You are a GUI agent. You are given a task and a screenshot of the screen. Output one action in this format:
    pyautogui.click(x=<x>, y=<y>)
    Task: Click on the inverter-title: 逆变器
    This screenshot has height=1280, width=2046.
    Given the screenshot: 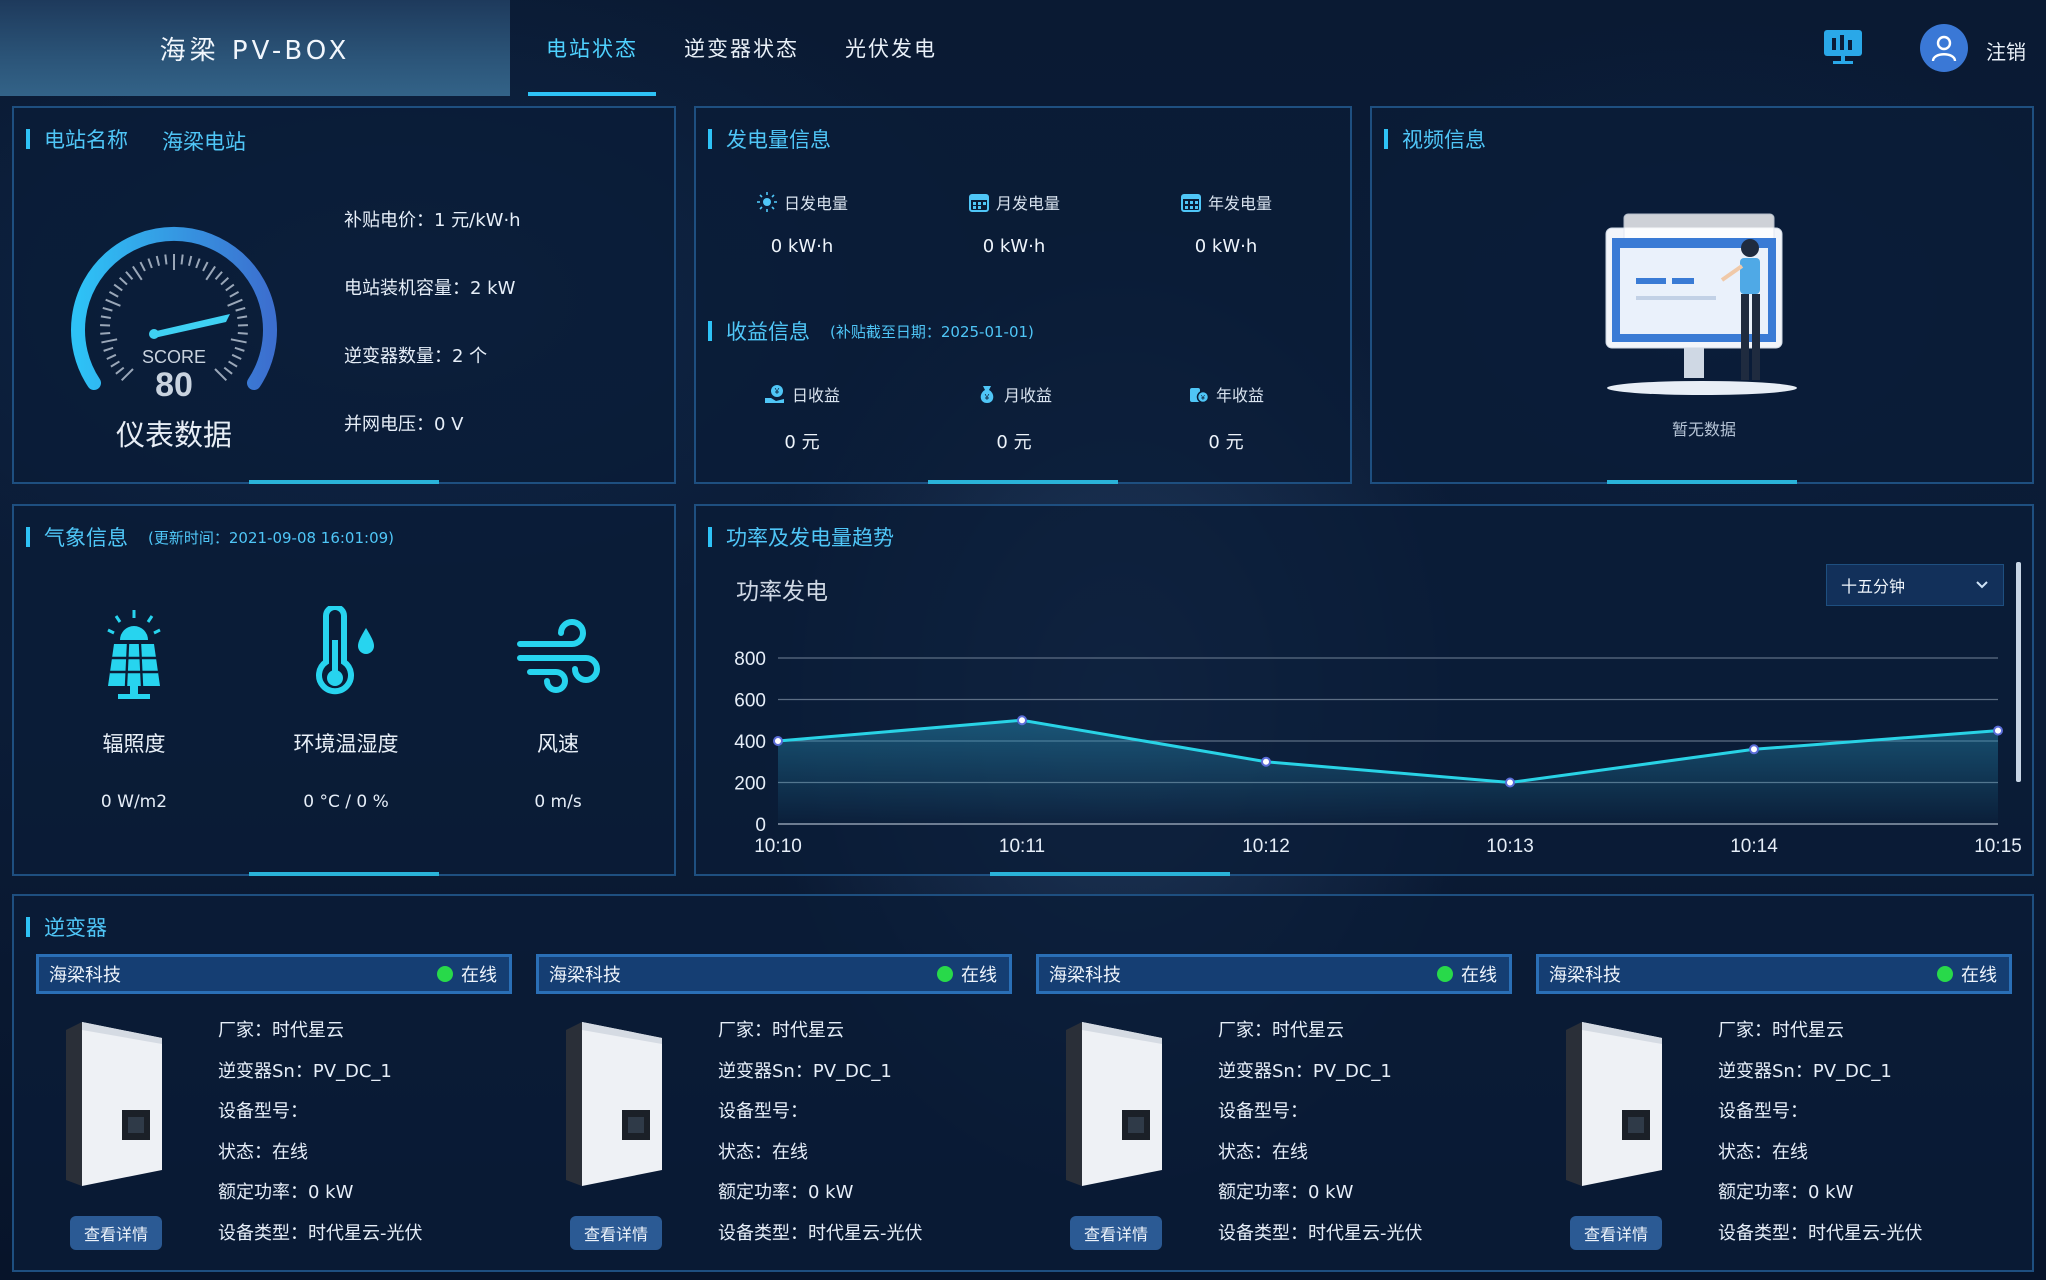 What is the action you would take?
    pyautogui.click(x=66, y=927)
    